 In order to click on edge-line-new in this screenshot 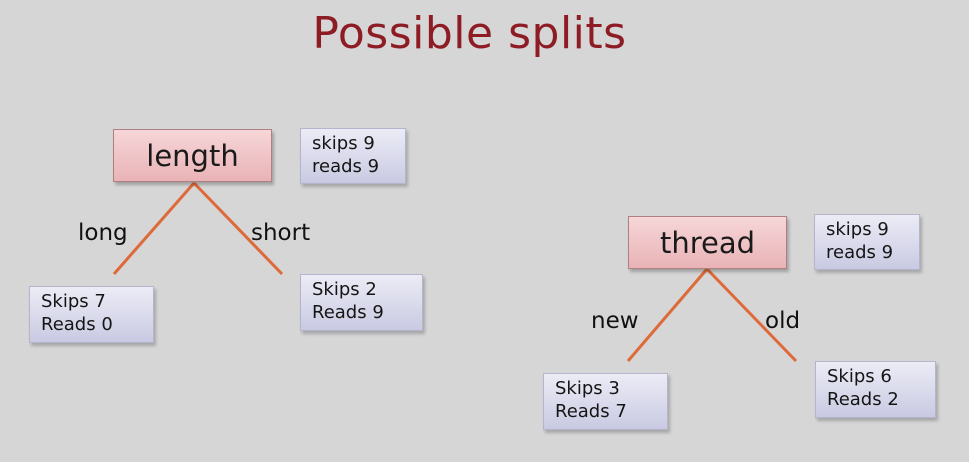, I will do `click(667, 315)`.